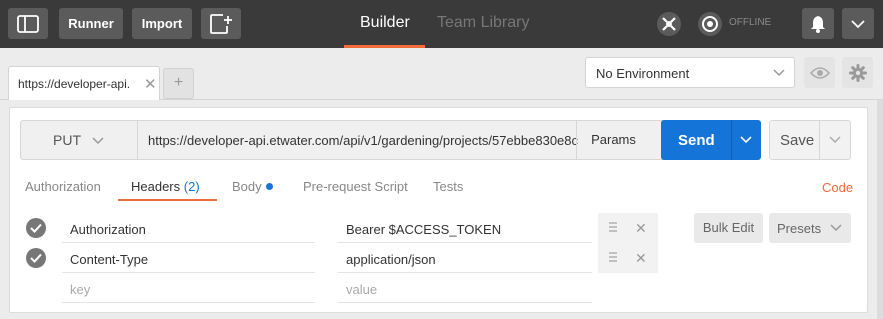 The width and height of the screenshot is (883, 319). What do you see at coordinates (80, 289) in the screenshot?
I see `key-placeholder: key` at bounding box center [80, 289].